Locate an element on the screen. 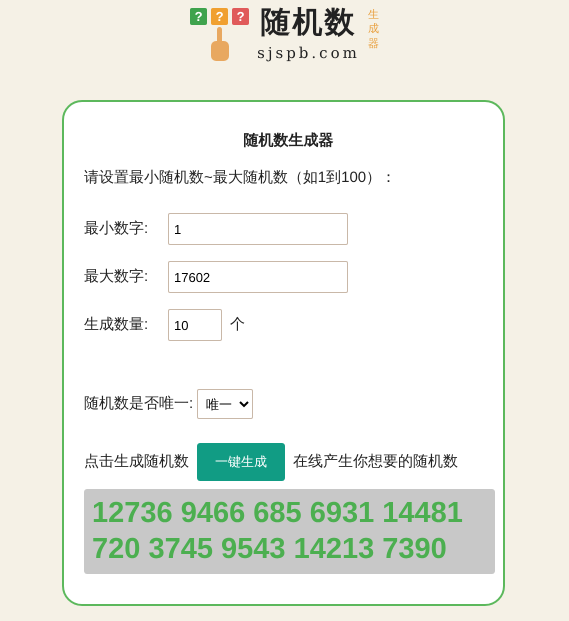 This screenshot has width=569, height=621. field-label: 最大数字: is located at coordinates (117, 276).